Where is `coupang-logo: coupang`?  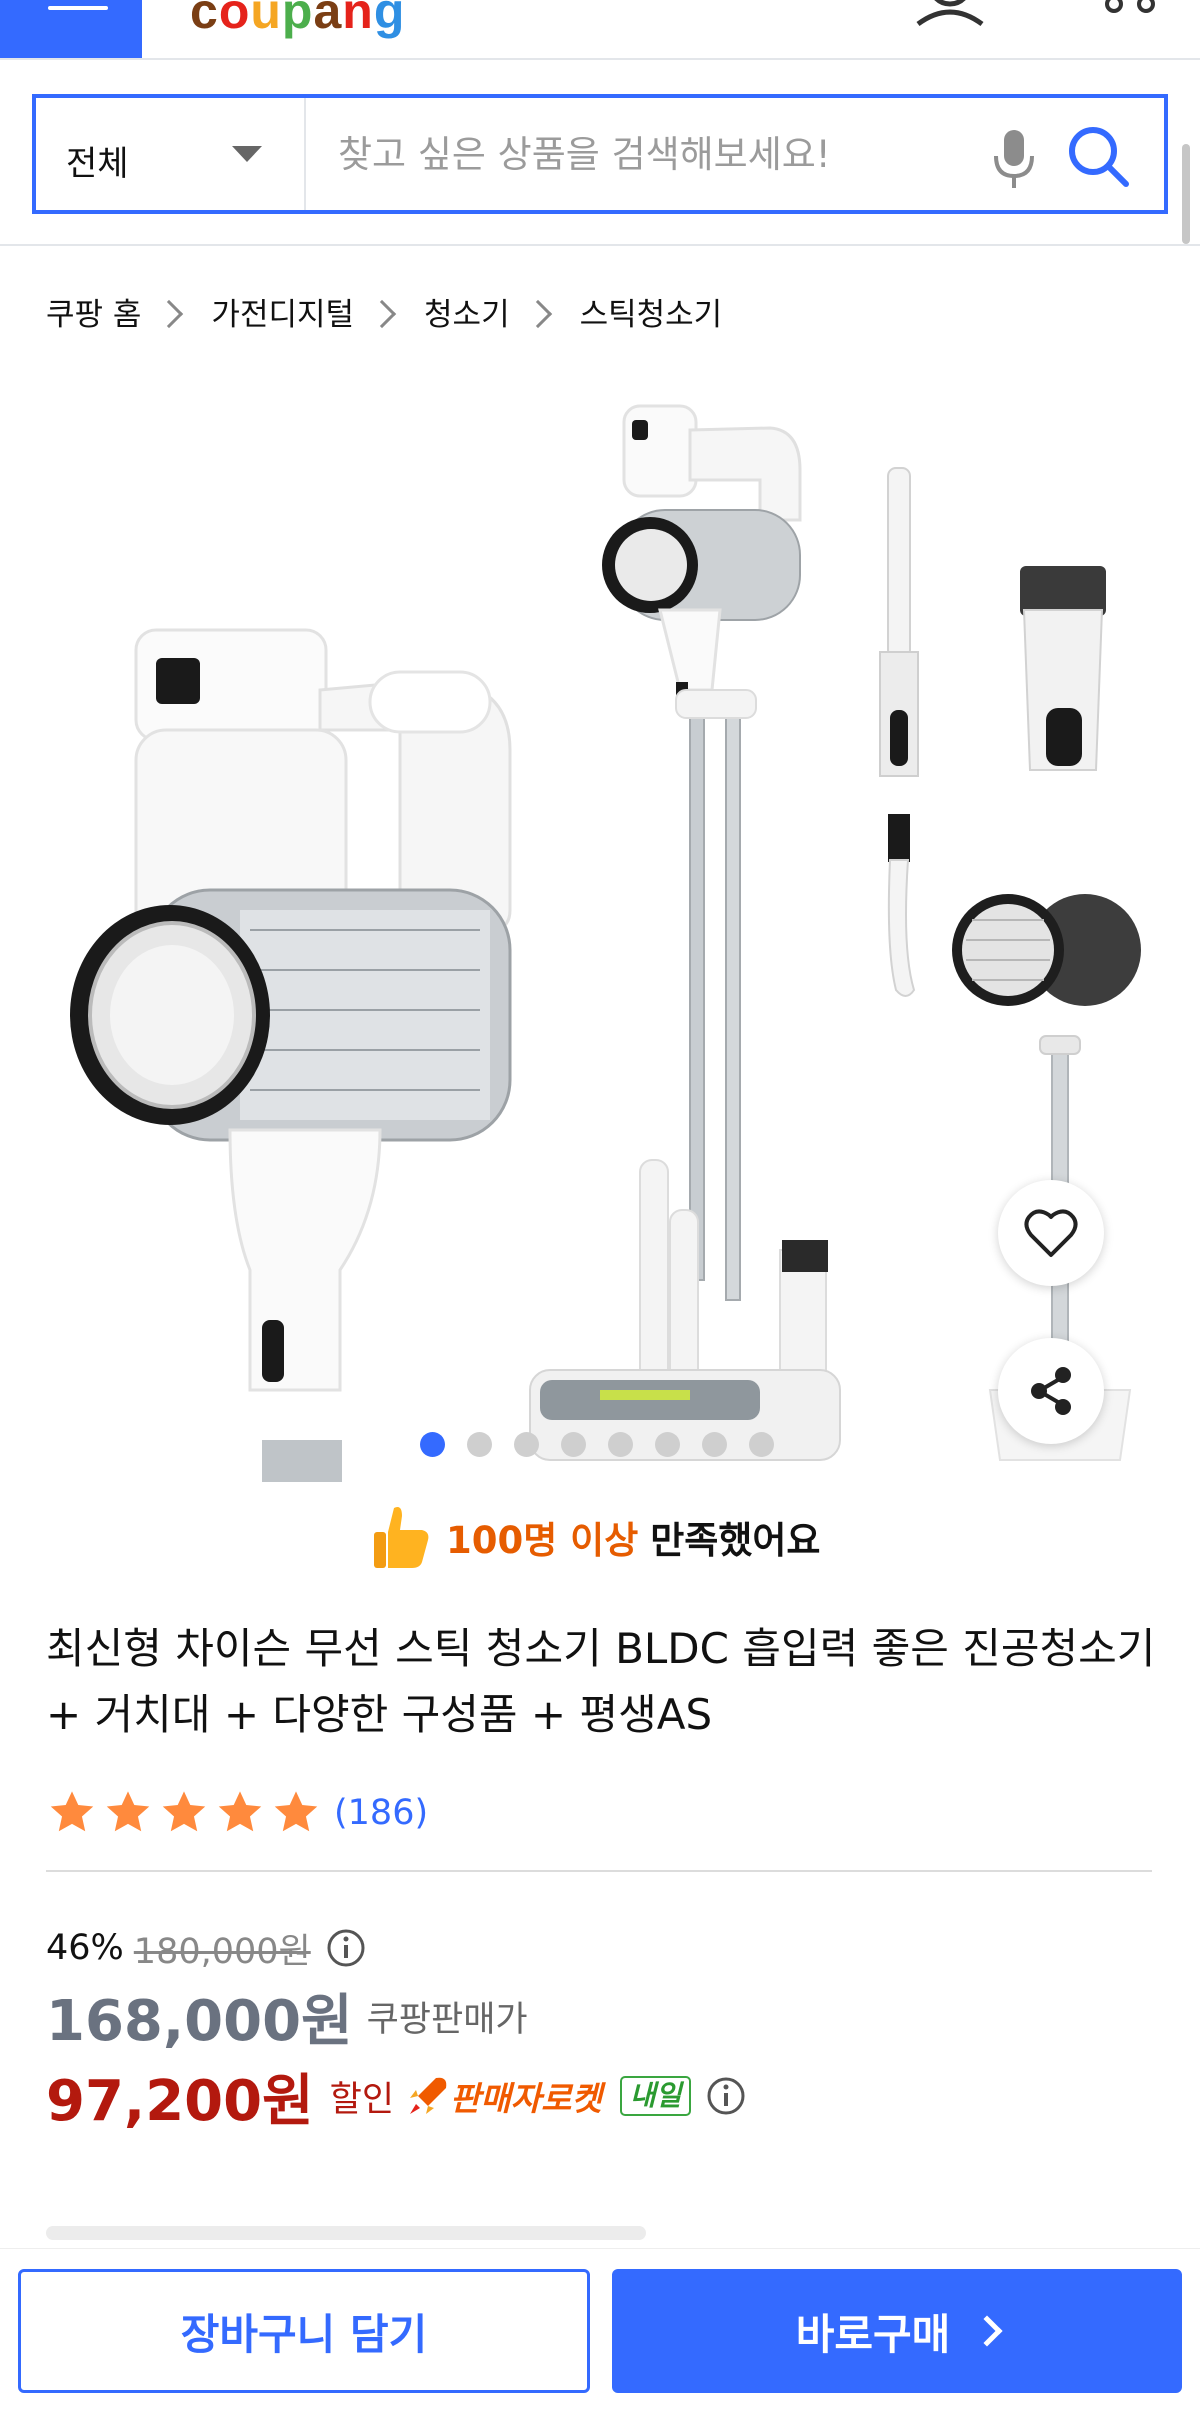 coupang-logo: coupang is located at coordinates (297, 20).